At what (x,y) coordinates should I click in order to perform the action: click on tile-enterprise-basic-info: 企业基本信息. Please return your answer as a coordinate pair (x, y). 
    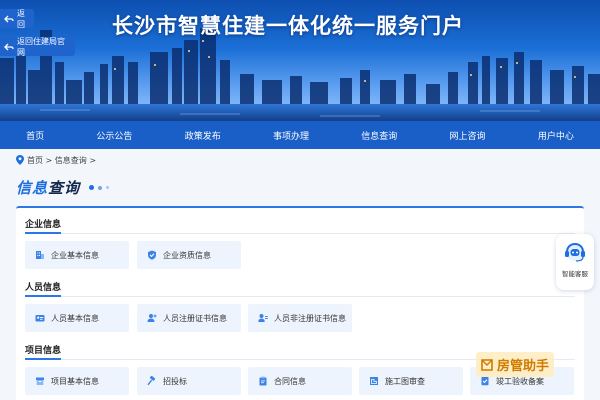
    Looking at the image, I should click on (77, 255).